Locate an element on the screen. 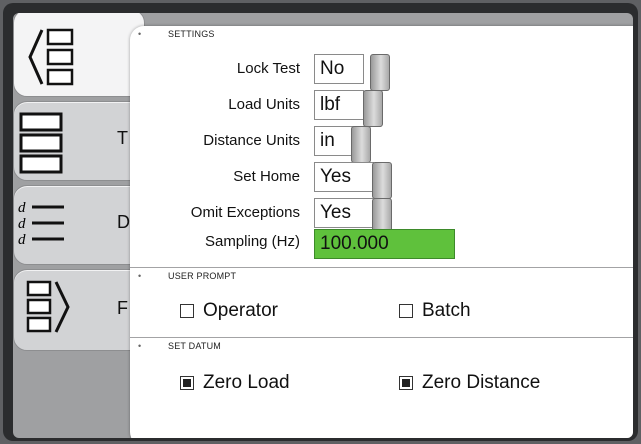 The width and height of the screenshot is (641, 444). lock-test-value: No is located at coordinates (332, 68).